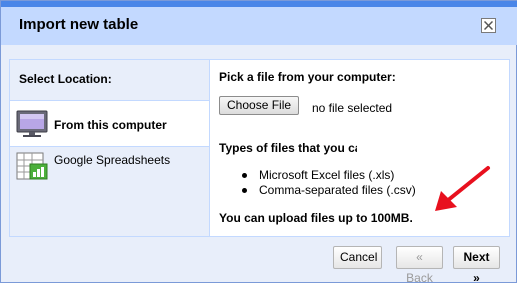 Image resolution: width=517 pixels, height=283 pixels. What do you see at coordinates (316, 218) in the screenshot?
I see `upload-limit-label: You can upload files up to 100MB.` at bounding box center [316, 218].